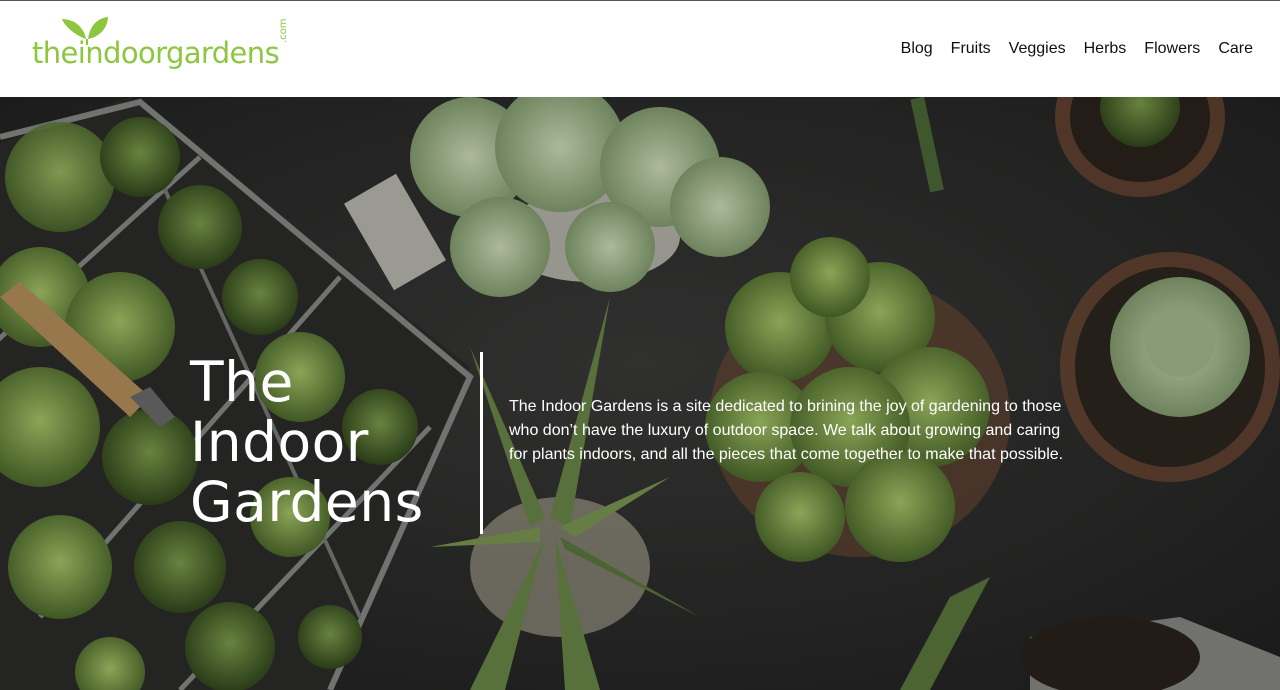  What do you see at coordinates (279, 442) in the screenshot?
I see `hero-title-line-2: Indoor` at bounding box center [279, 442].